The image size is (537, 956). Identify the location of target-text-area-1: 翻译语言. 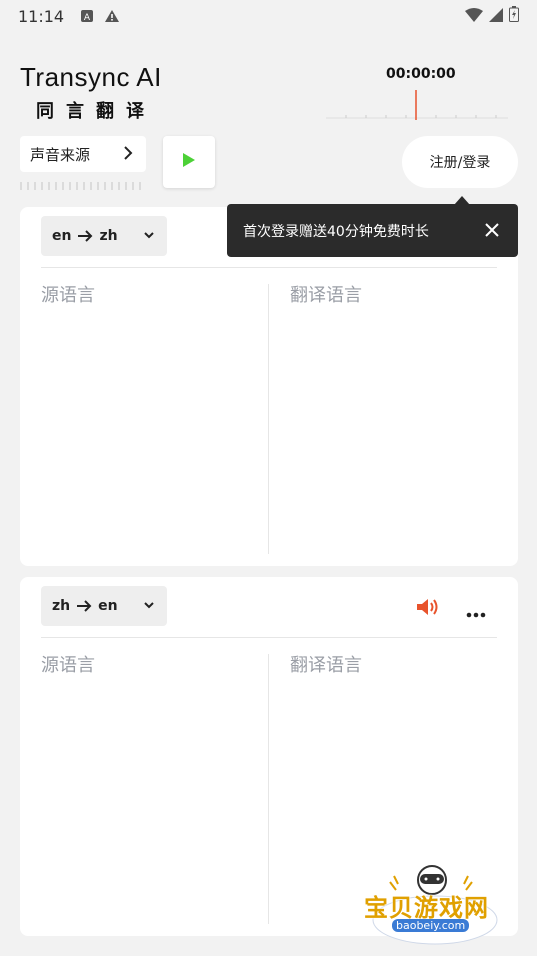
(326, 294).